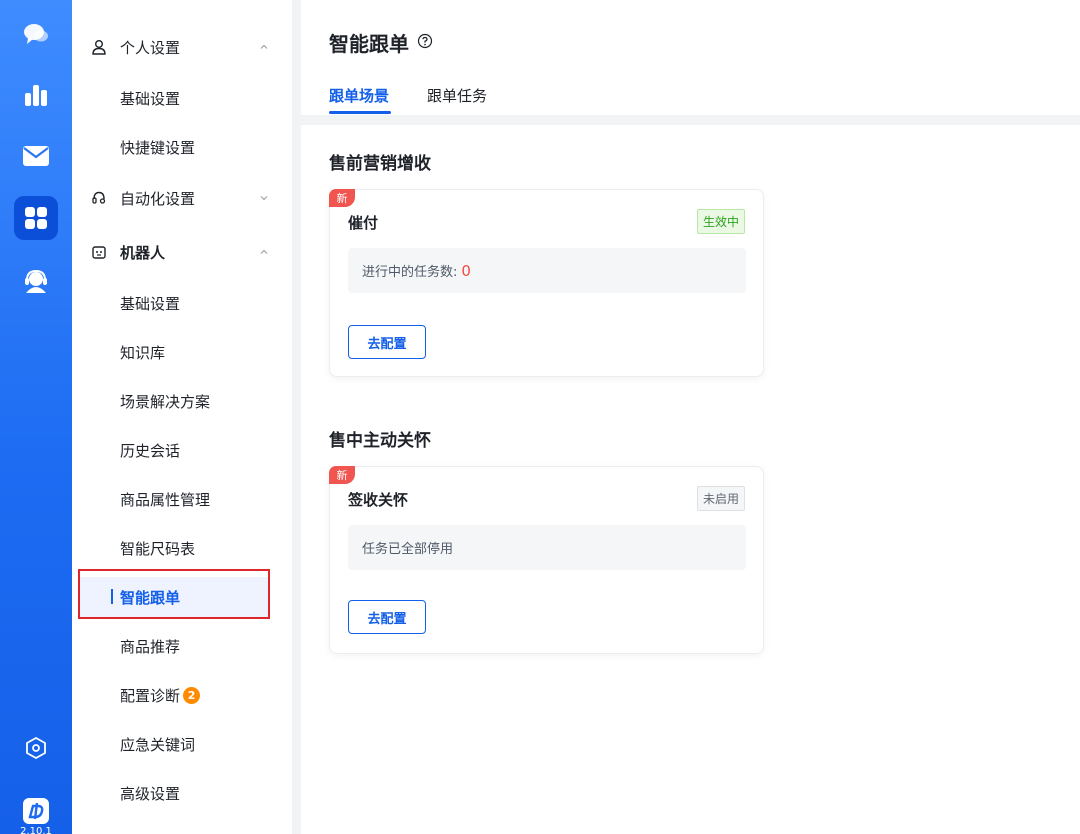 Image resolution: width=1080 pixels, height=834 pixels. I want to click on nav-item-robot-basic: 基础设置, so click(182, 303).